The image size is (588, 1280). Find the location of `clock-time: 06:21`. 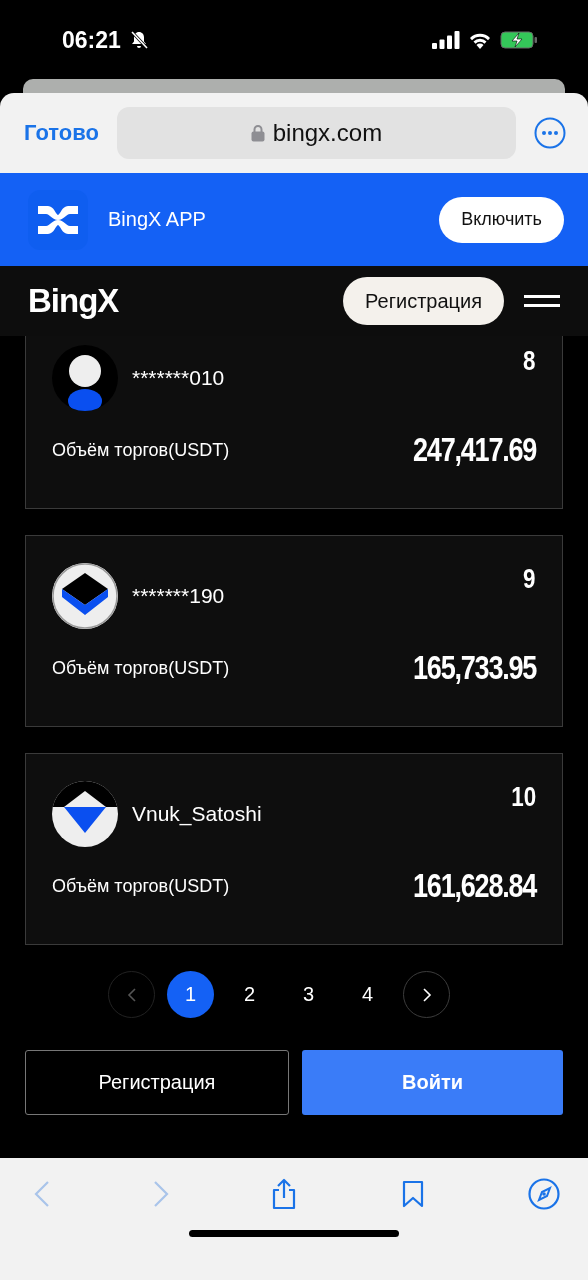

clock-time: 06:21 is located at coordinates (91, 40).